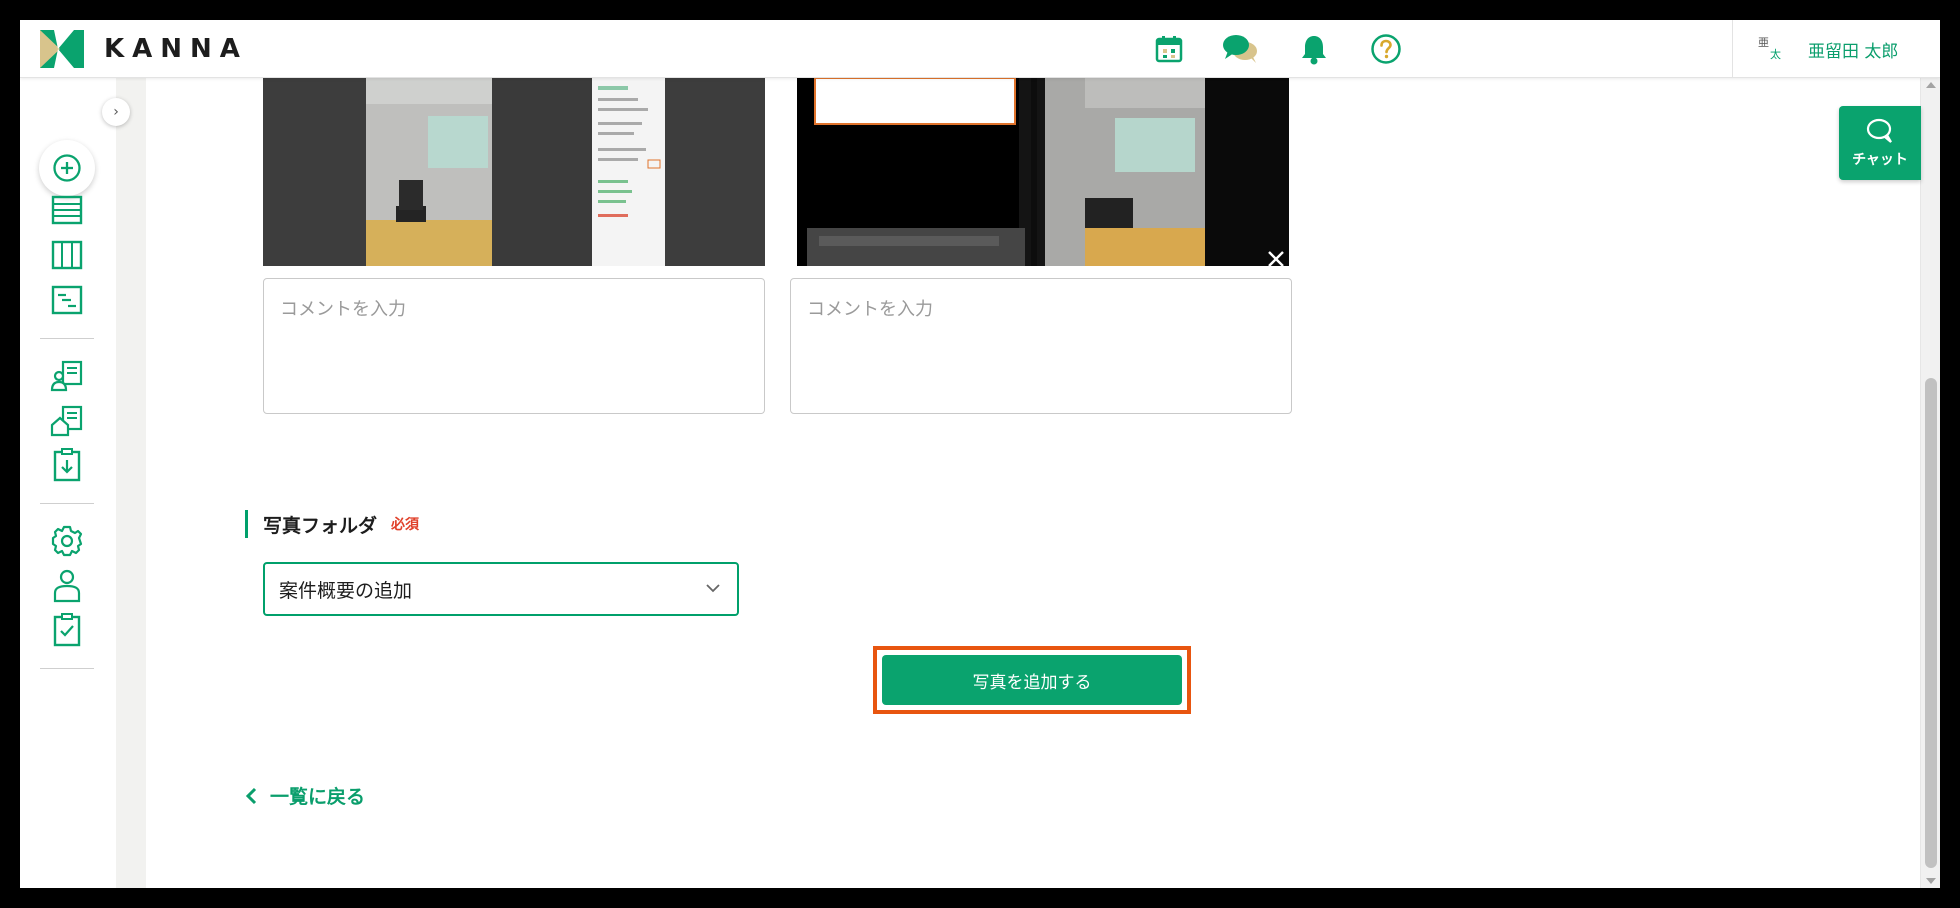 This screenshot has height=908, width=1960. I want to click on list-icon, so click(67, 210).